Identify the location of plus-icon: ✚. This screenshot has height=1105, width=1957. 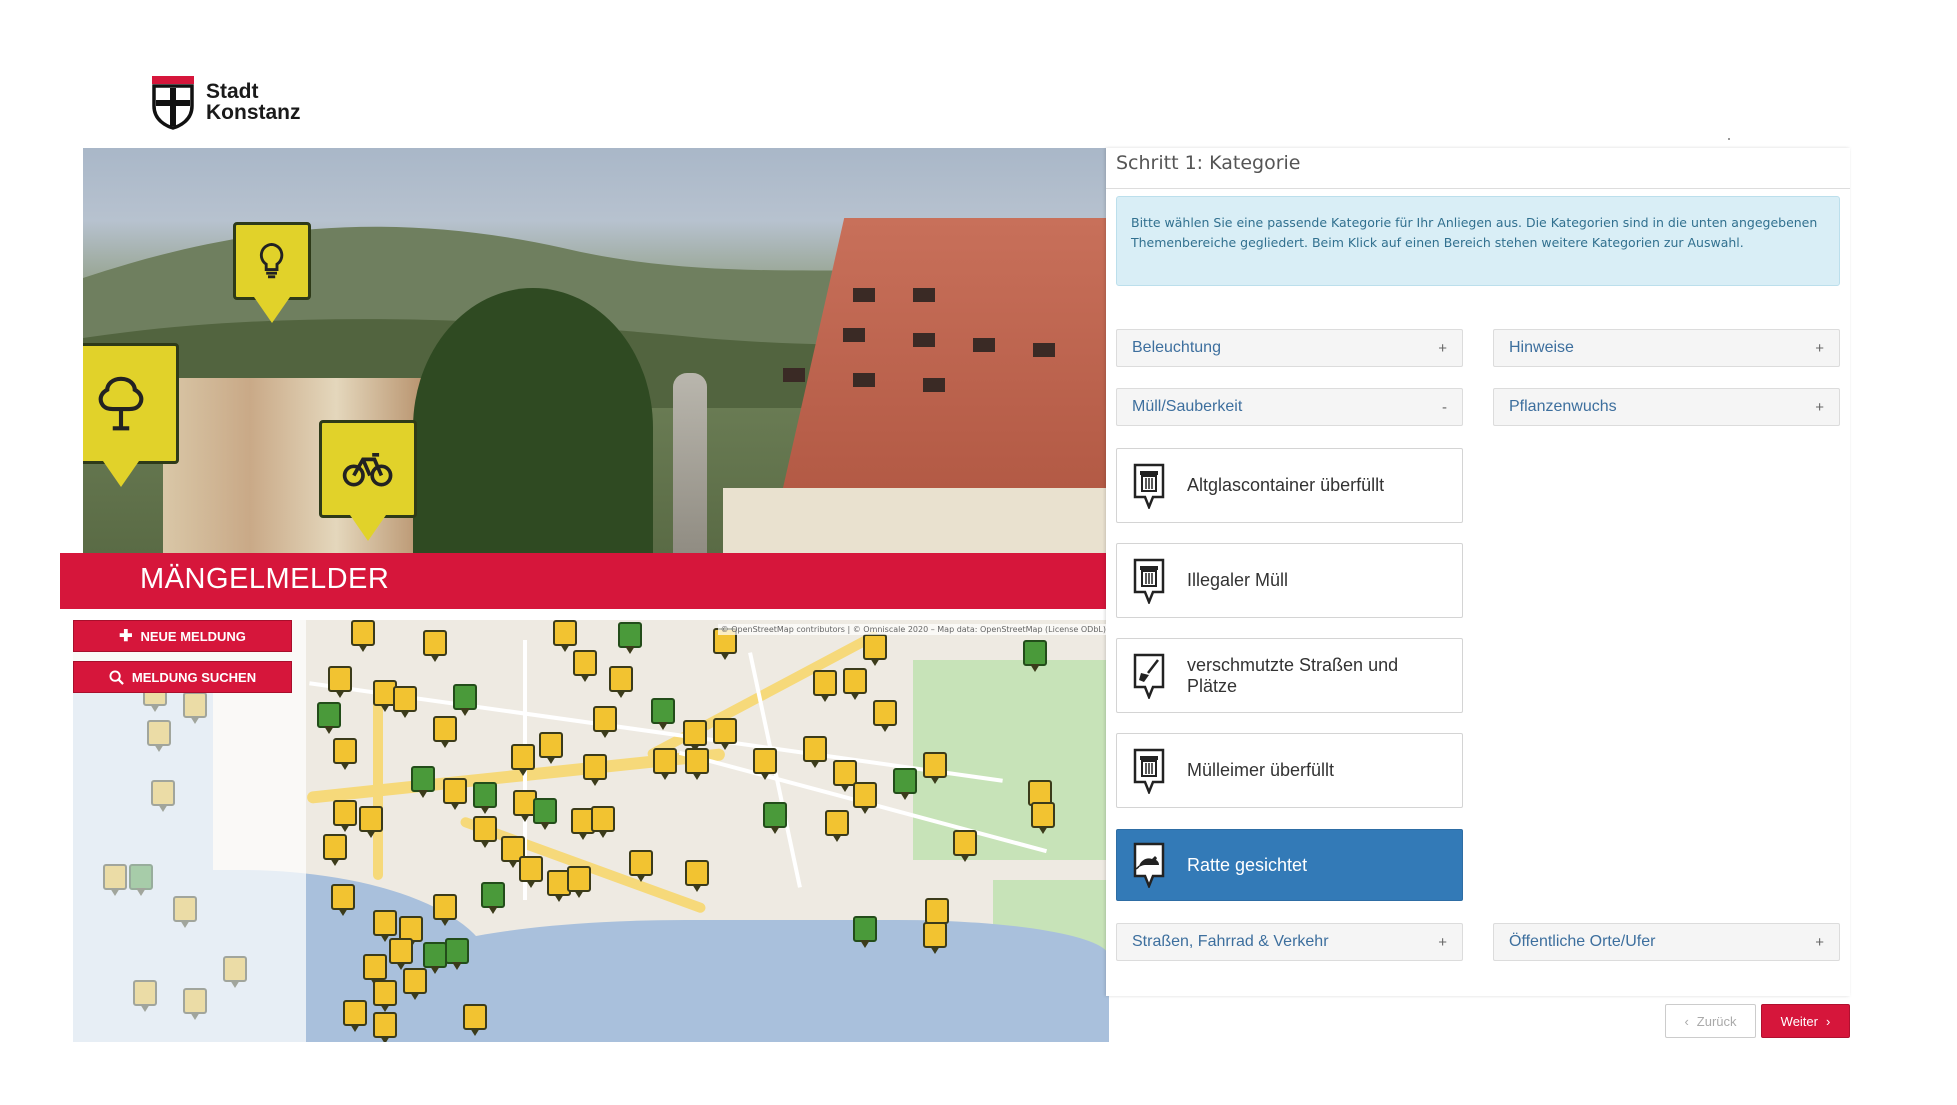
(126, 636).